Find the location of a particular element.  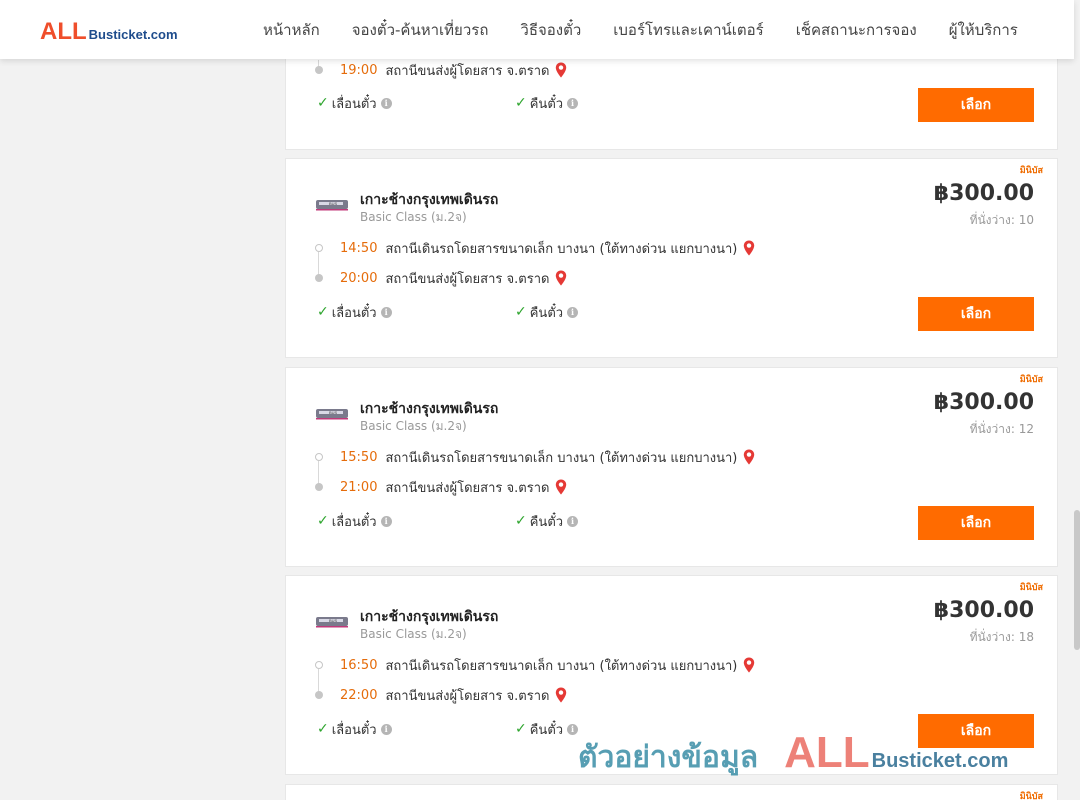

arrival-stop: 20:00 สถานีขนส่งผู้โดยสาร จ.ตราด is located at coordinates (441, 278).